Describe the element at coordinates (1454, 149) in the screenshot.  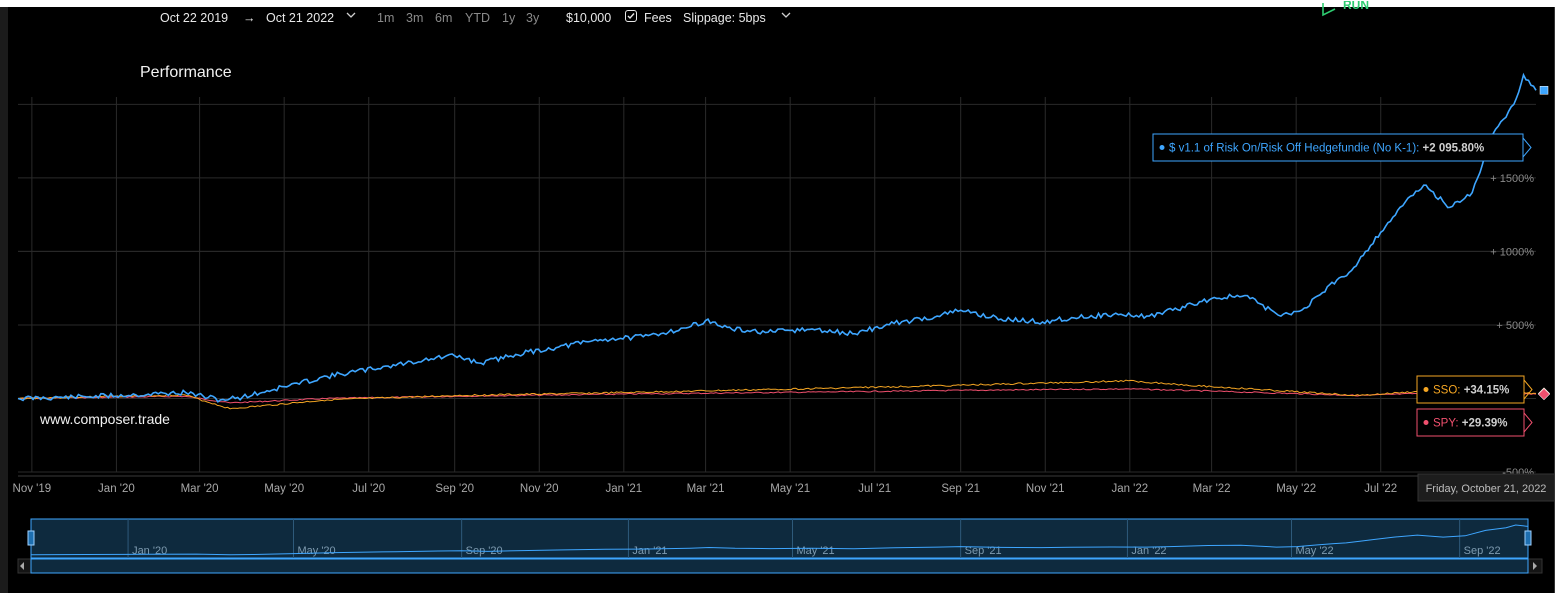
I see `badge-value: +2 095.80%` at that location.